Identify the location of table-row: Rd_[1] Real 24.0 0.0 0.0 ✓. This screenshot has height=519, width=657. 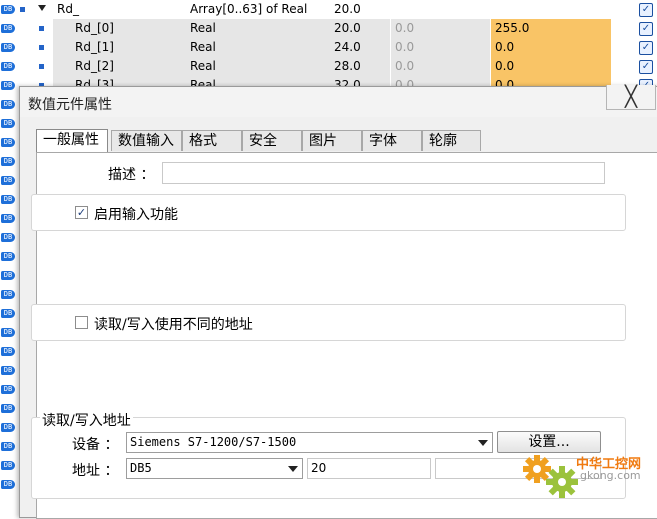
(337, 47).